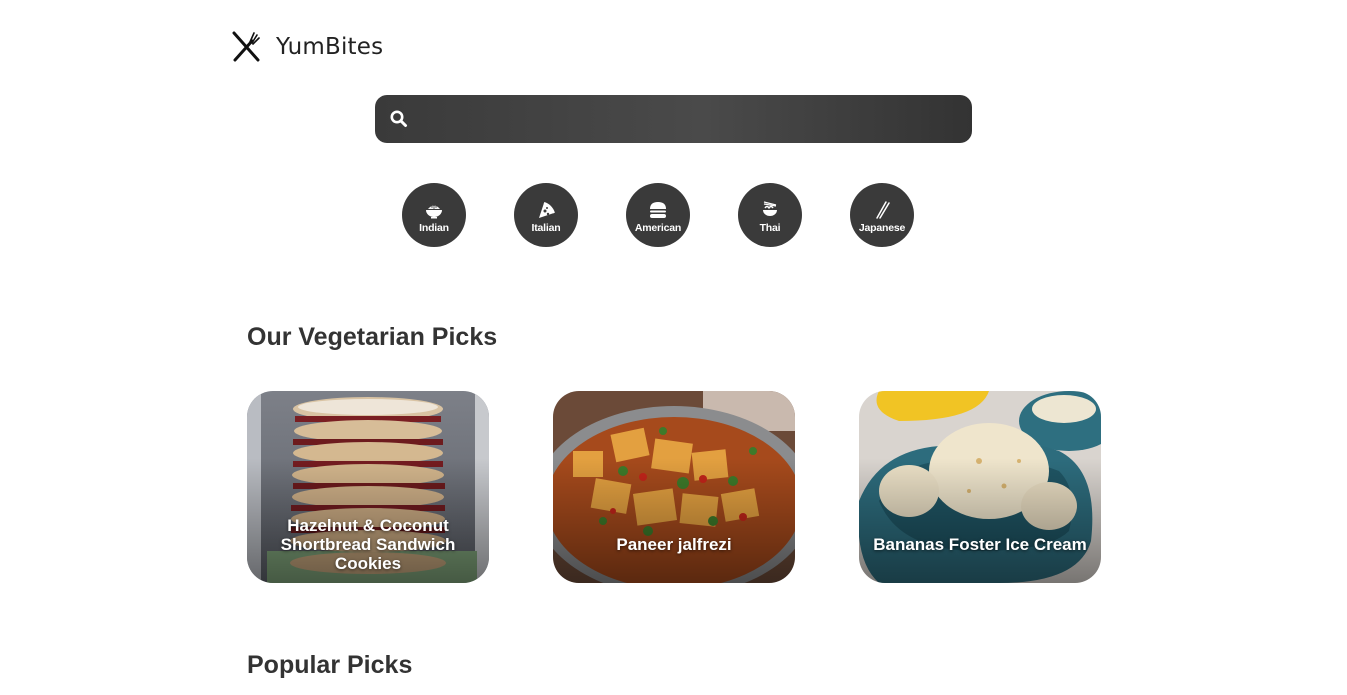 Image resolution: width=1347 pixels, height=695 pixels. I want to click on recipe-card-title: Paneer jalfrezi, so click(674, 544).